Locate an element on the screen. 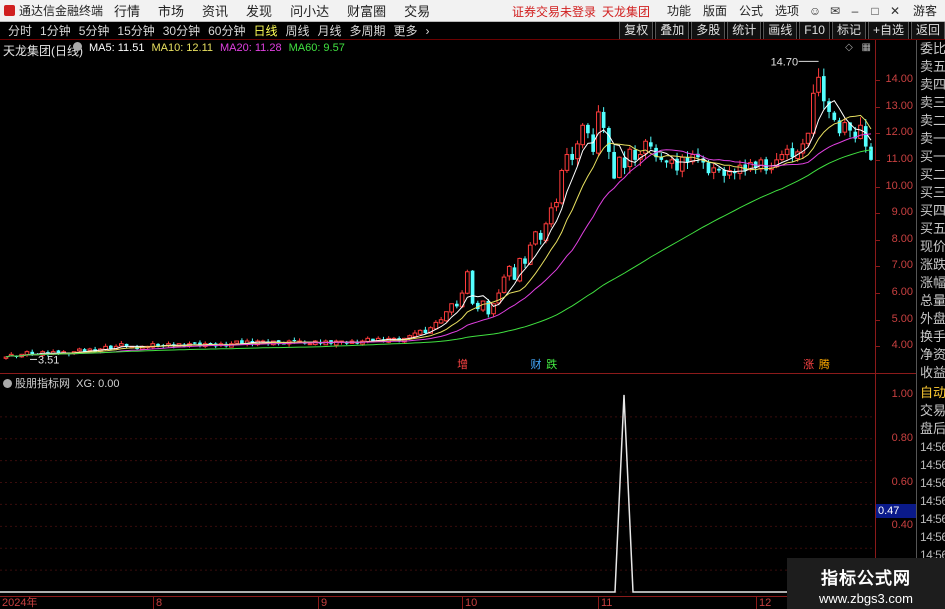  side-item: 自动 is located at coordinates (931, 393).